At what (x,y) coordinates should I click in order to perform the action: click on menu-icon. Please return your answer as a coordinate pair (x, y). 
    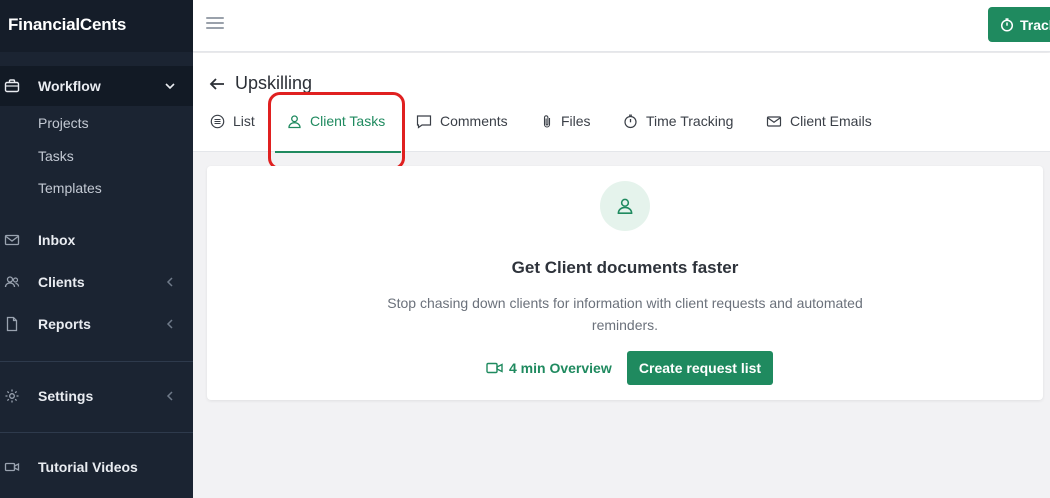
    Looking at the image, I should click on (215, 24).